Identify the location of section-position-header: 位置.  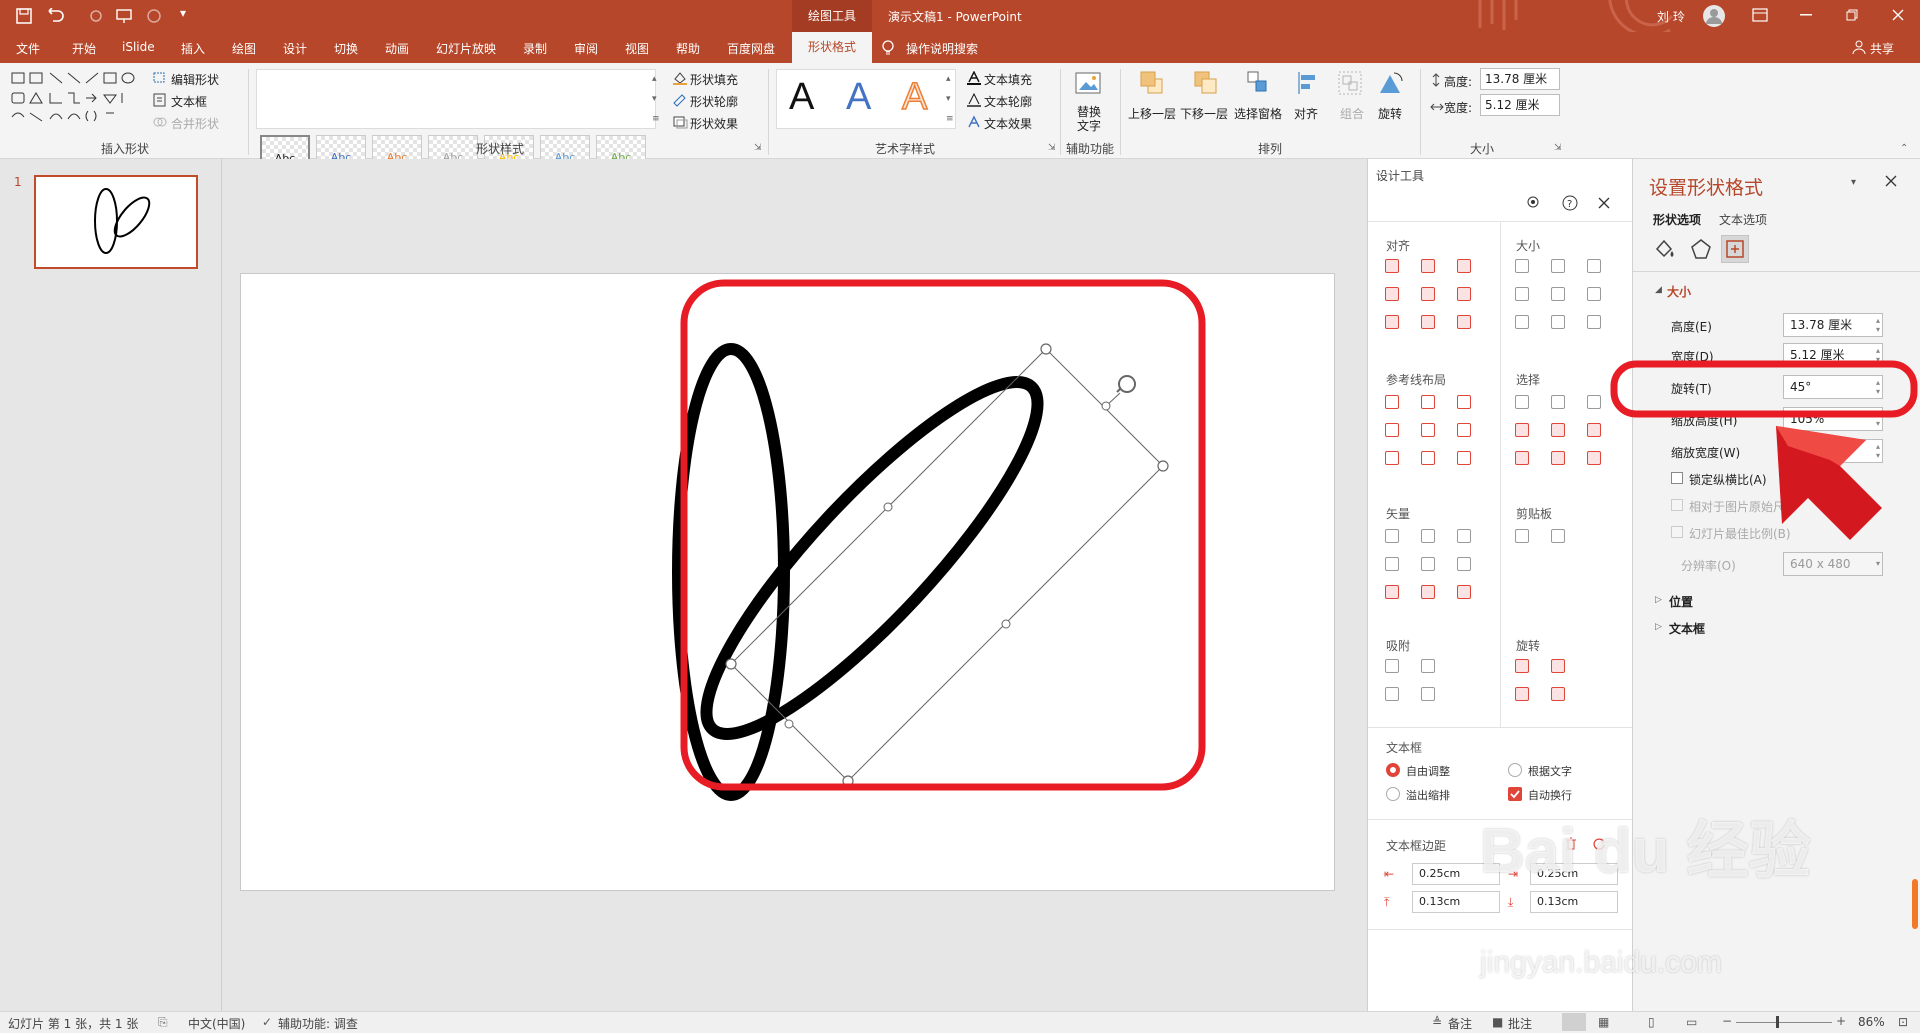
(1681, 601).